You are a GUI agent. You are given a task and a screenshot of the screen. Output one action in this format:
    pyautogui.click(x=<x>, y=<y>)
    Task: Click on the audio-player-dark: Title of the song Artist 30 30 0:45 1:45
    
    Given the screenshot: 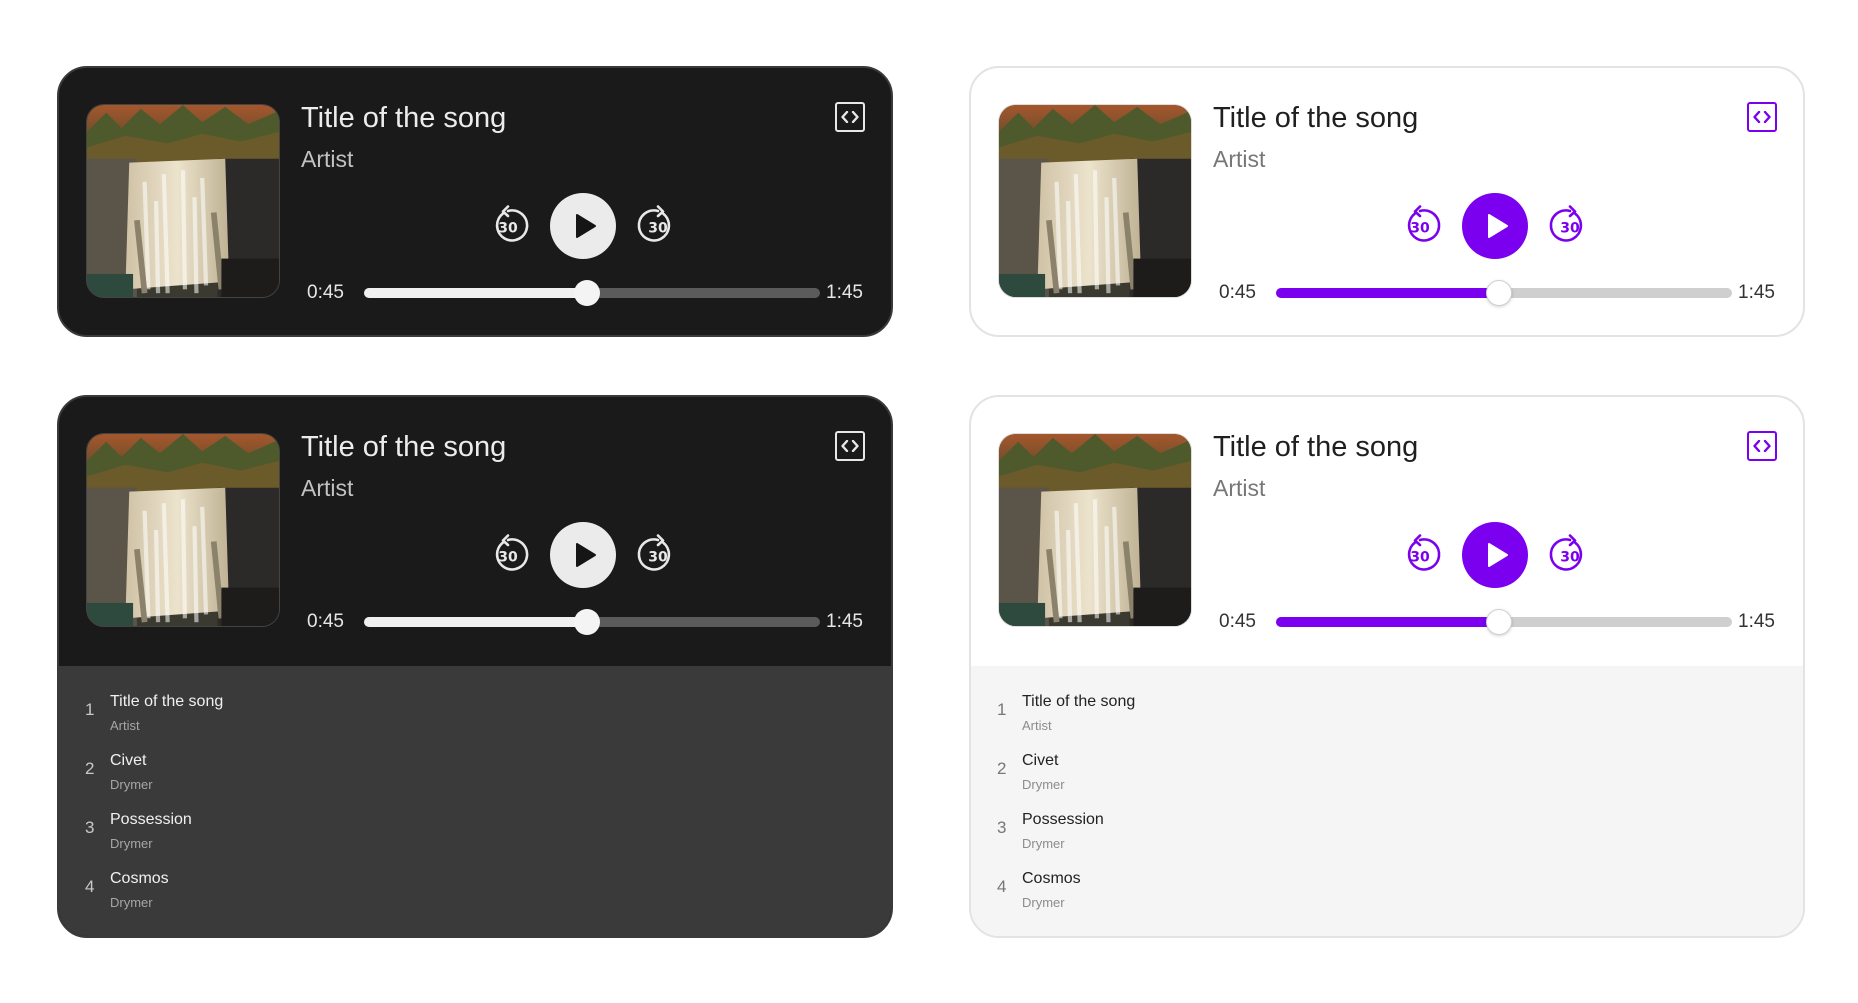 What is the action you would take?
    pyautogui.click(x=475, y=201)
    